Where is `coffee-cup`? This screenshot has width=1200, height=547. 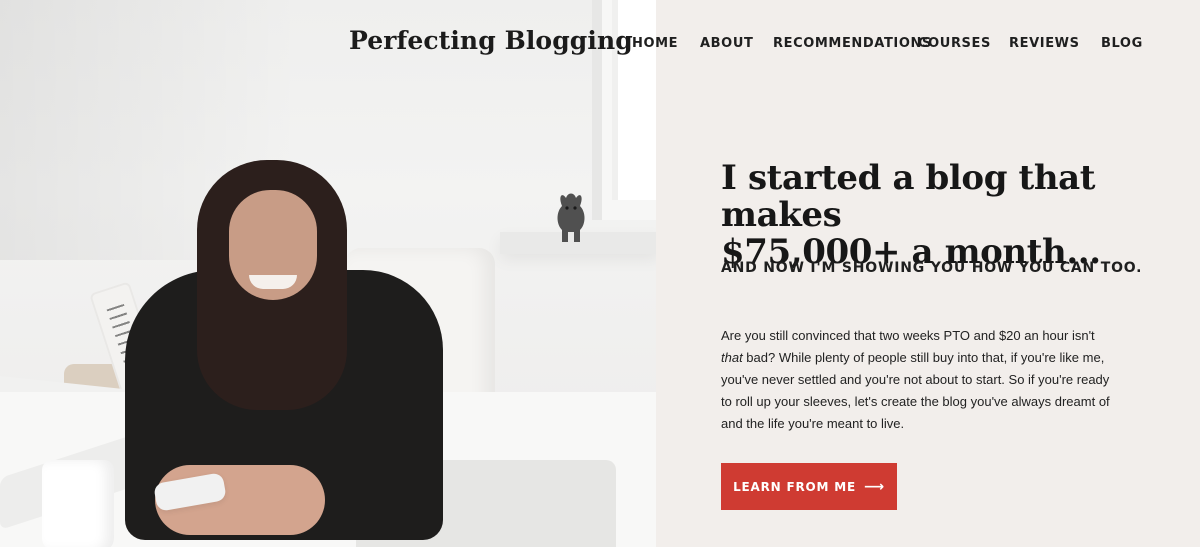 coffee-cup is located at coordinates (78, 503).